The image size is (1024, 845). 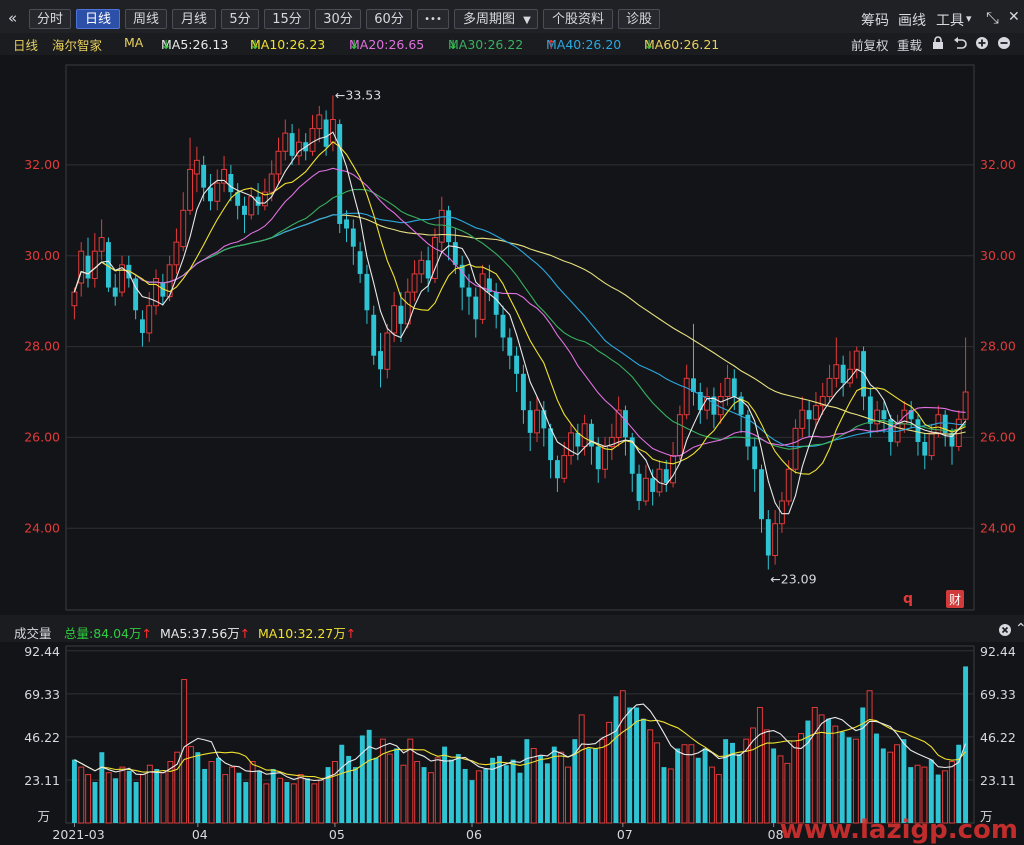 I want to click on ma-label: MA, so click(x=133, y=42).